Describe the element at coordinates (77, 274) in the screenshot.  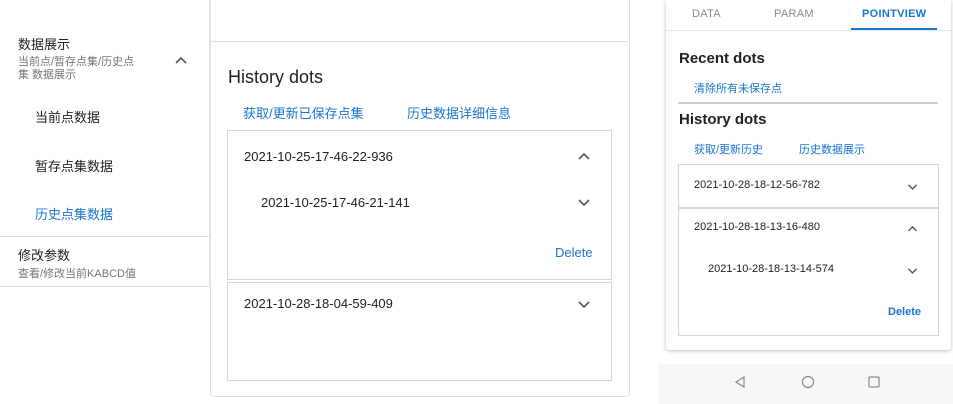
I see `sidebar-section-subtitle: 查看/修改当前KABCD值` at that location.